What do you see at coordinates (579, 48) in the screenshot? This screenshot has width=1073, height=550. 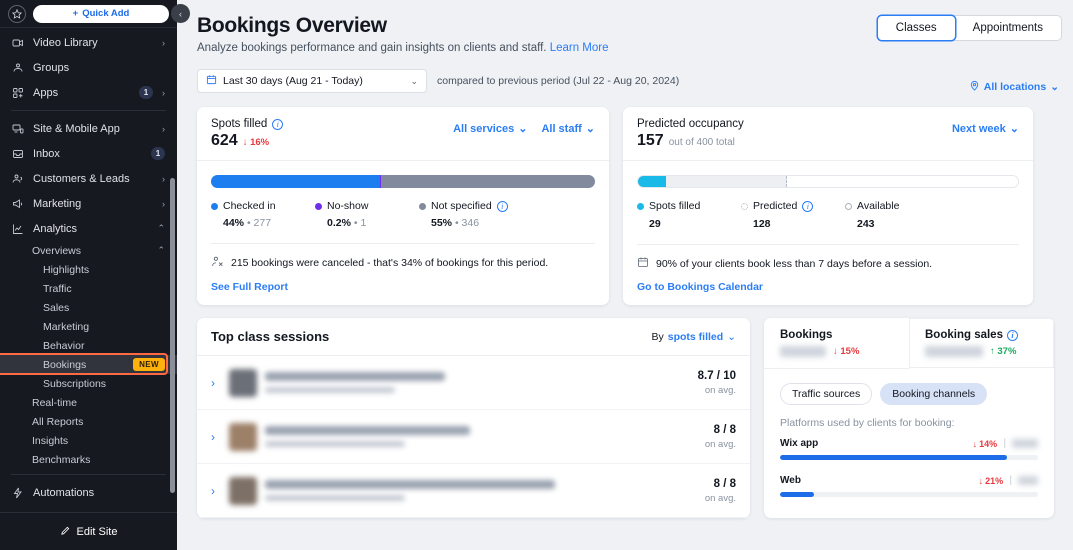 I see `learn-more-link: Learn More` at bounding box center [579, 48].